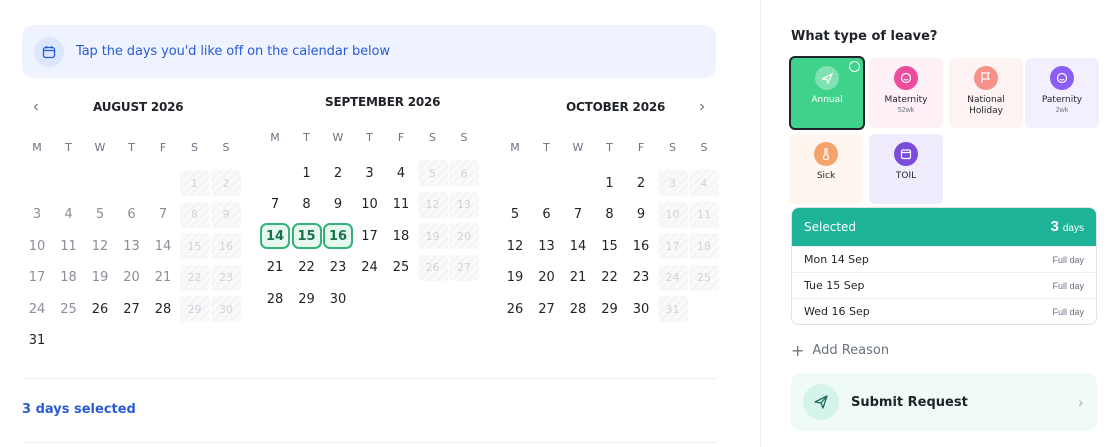 Image resolution: width=1115 pixels, height=447 pixels. Describe the element at coordinates (906, 169) in the screenshot. I see `leave-type-toil: TOIL` at that location.